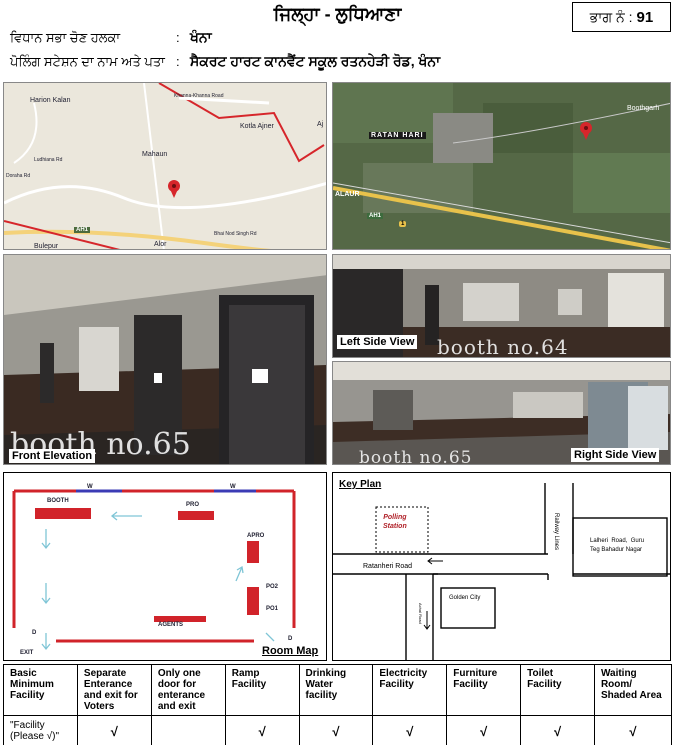 The width and height of the screenshot is (675, 745). I want to click on satellite-map-drawing, so click(501, 166).